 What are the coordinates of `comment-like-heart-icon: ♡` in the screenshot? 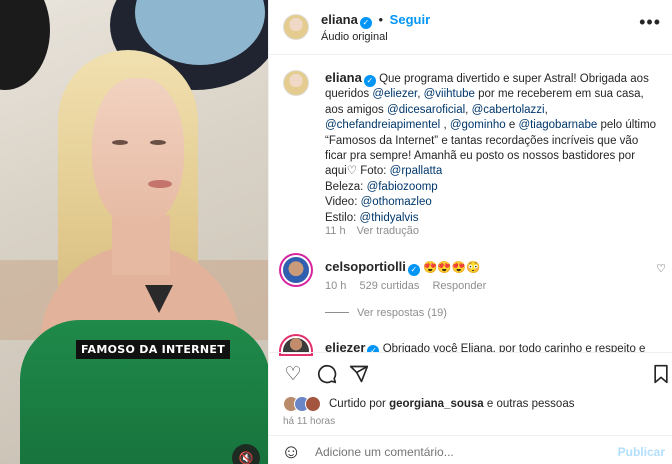 It's located at (661, 268).